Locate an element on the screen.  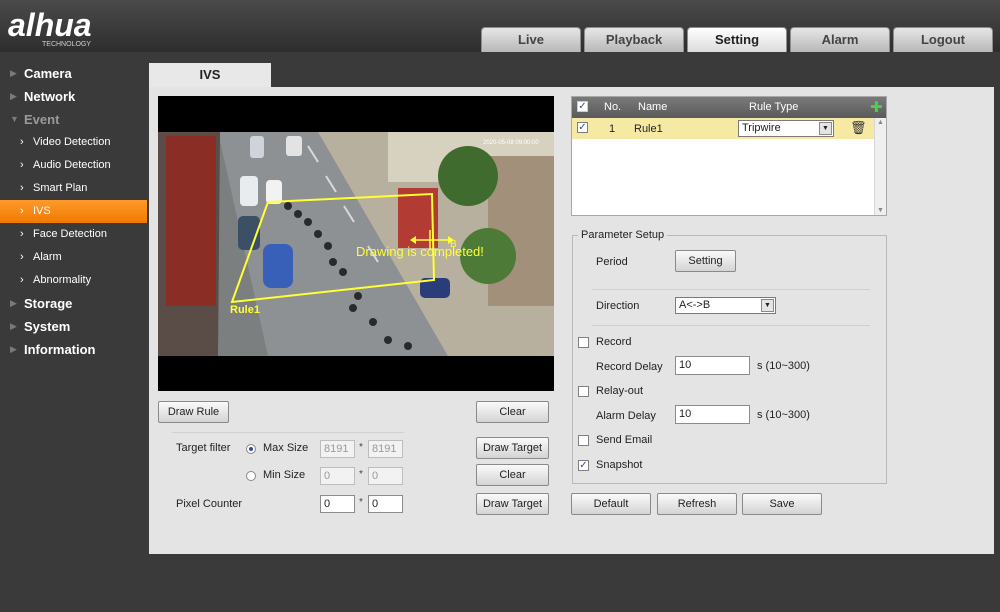
rule-no: 1 is located at coordinates (612, 129).